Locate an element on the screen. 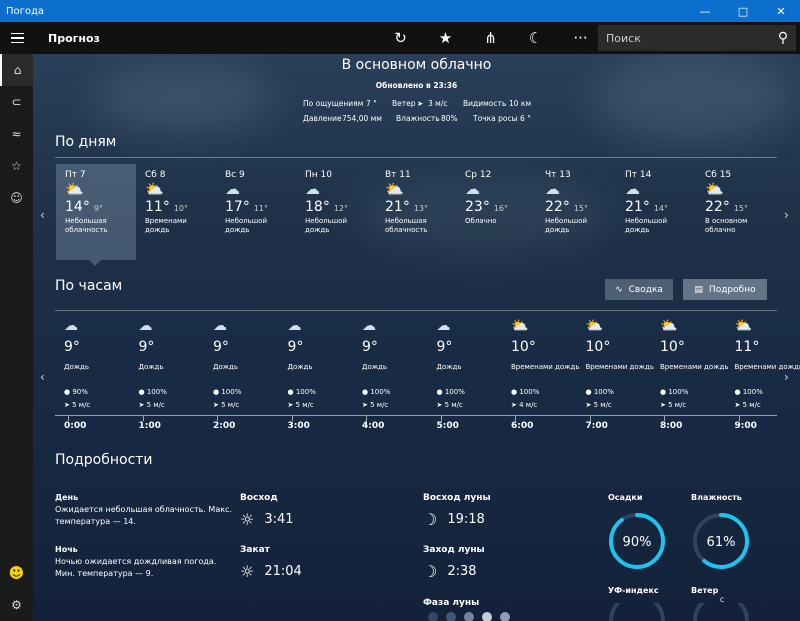 The height and width of the screenshot is (621, 800). day-card: Сб 8 ⛅ 11° 10° Временами дождь is located at coordinates (176, 212).